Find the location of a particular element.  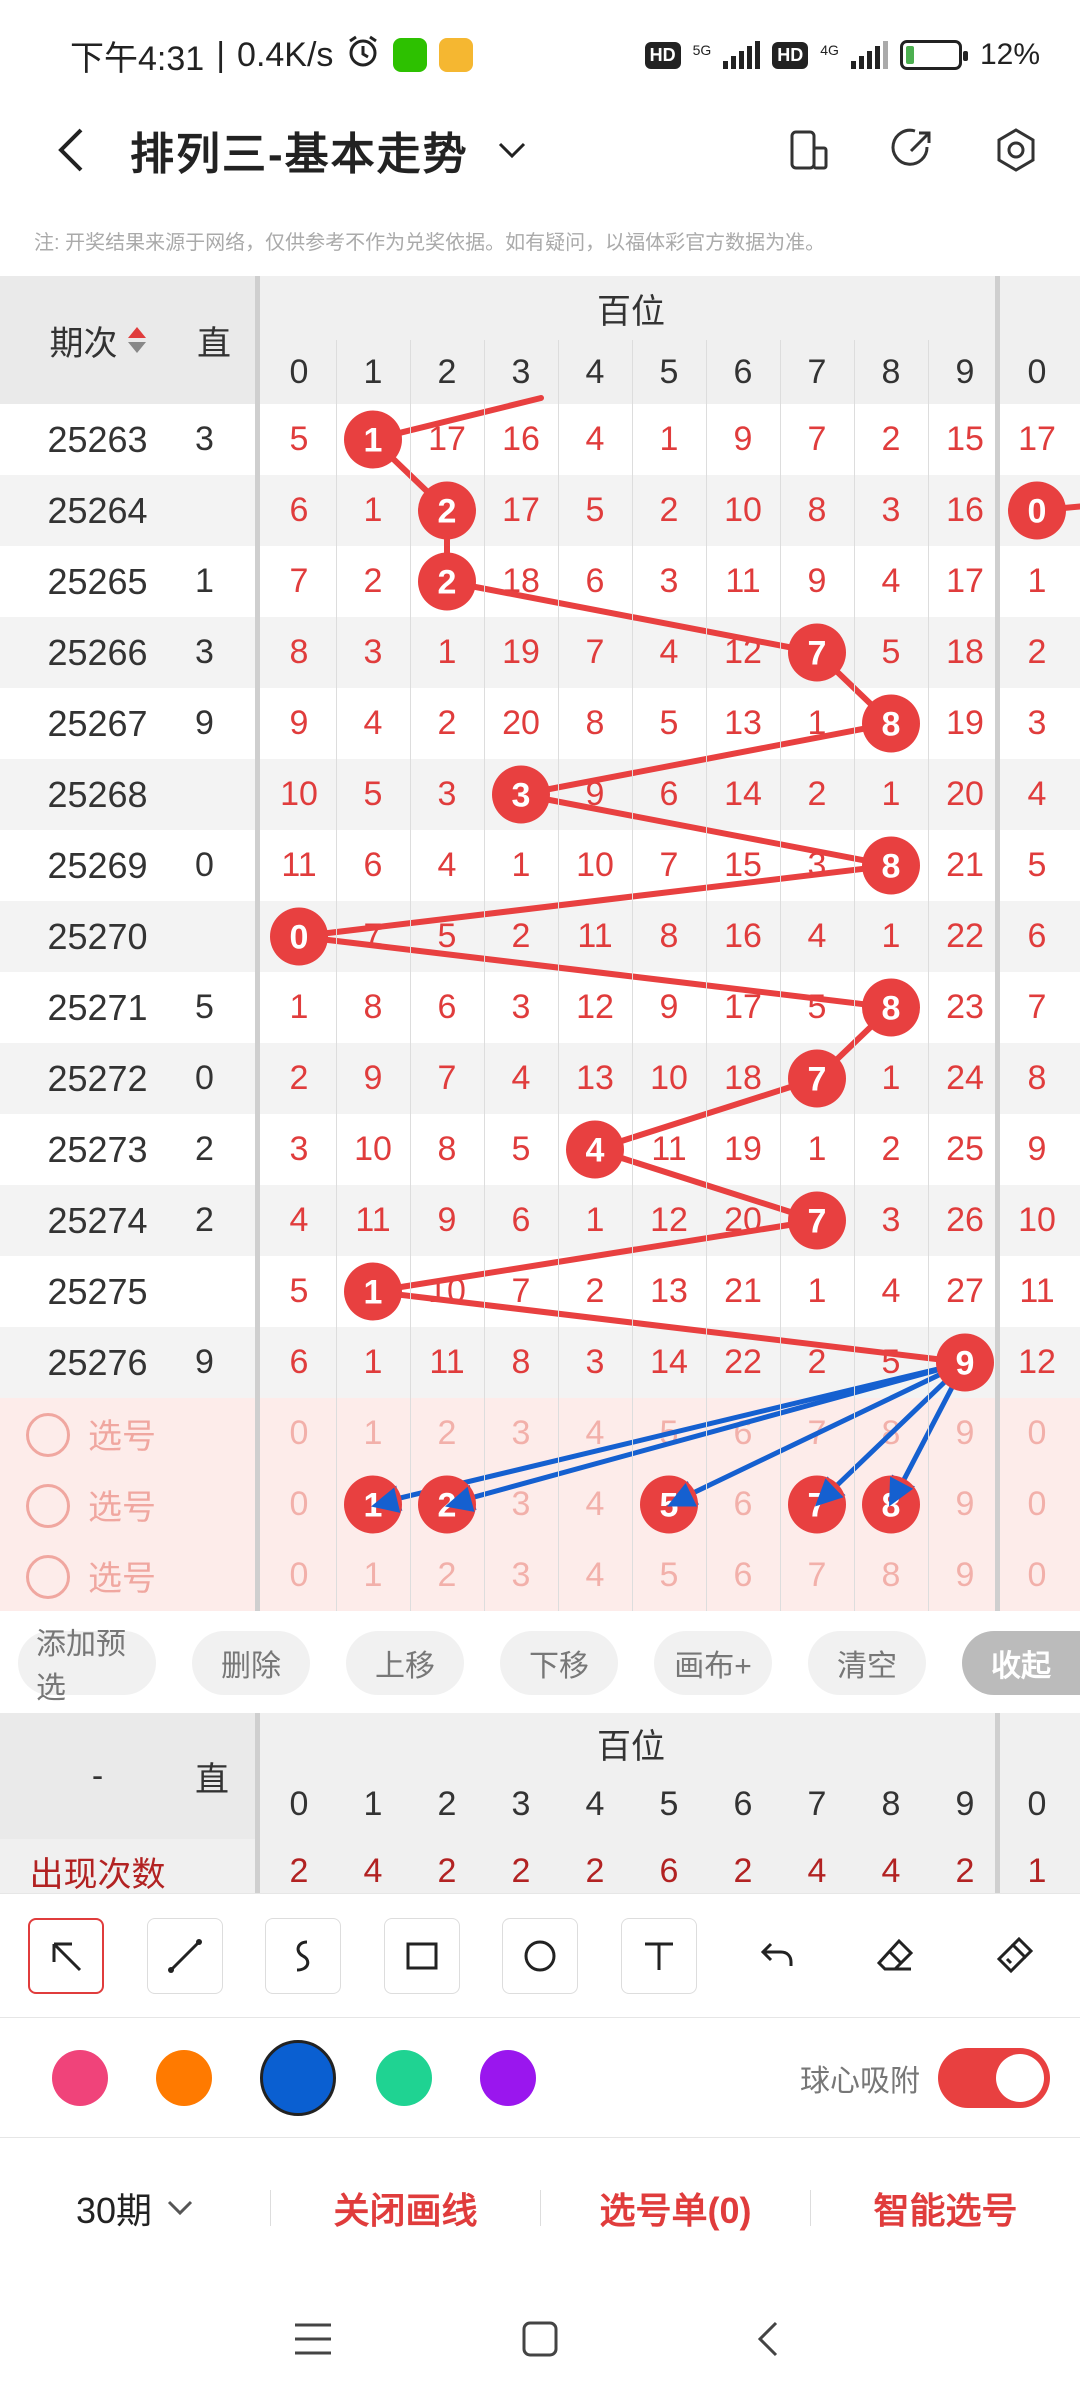

clear-button: 清空 is located at coordinates (867, 1663).